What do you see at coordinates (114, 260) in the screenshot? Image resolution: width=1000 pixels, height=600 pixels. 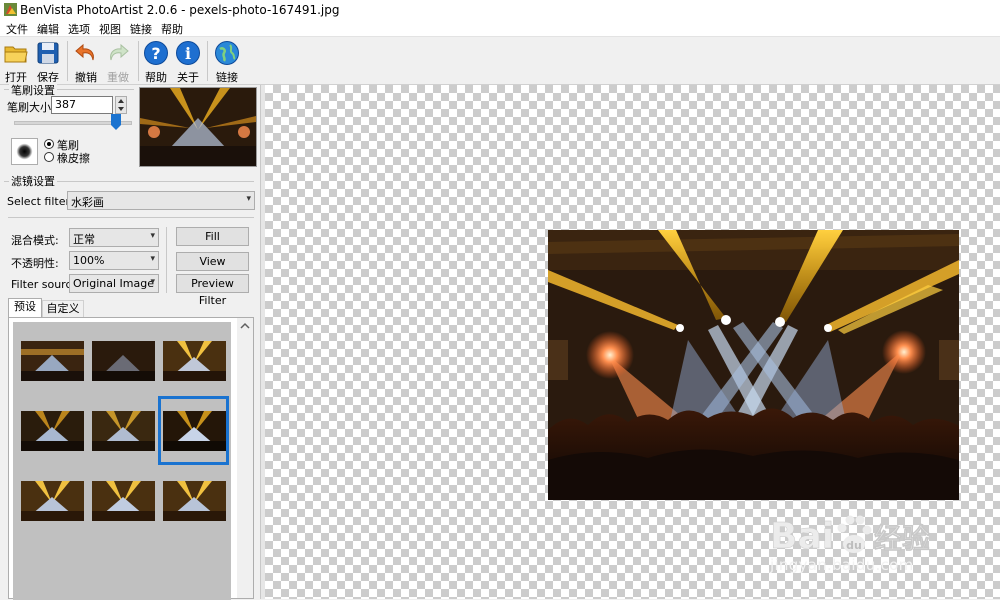 I see `opacity-select: 100% ▾` at bounding box center [114, 260].